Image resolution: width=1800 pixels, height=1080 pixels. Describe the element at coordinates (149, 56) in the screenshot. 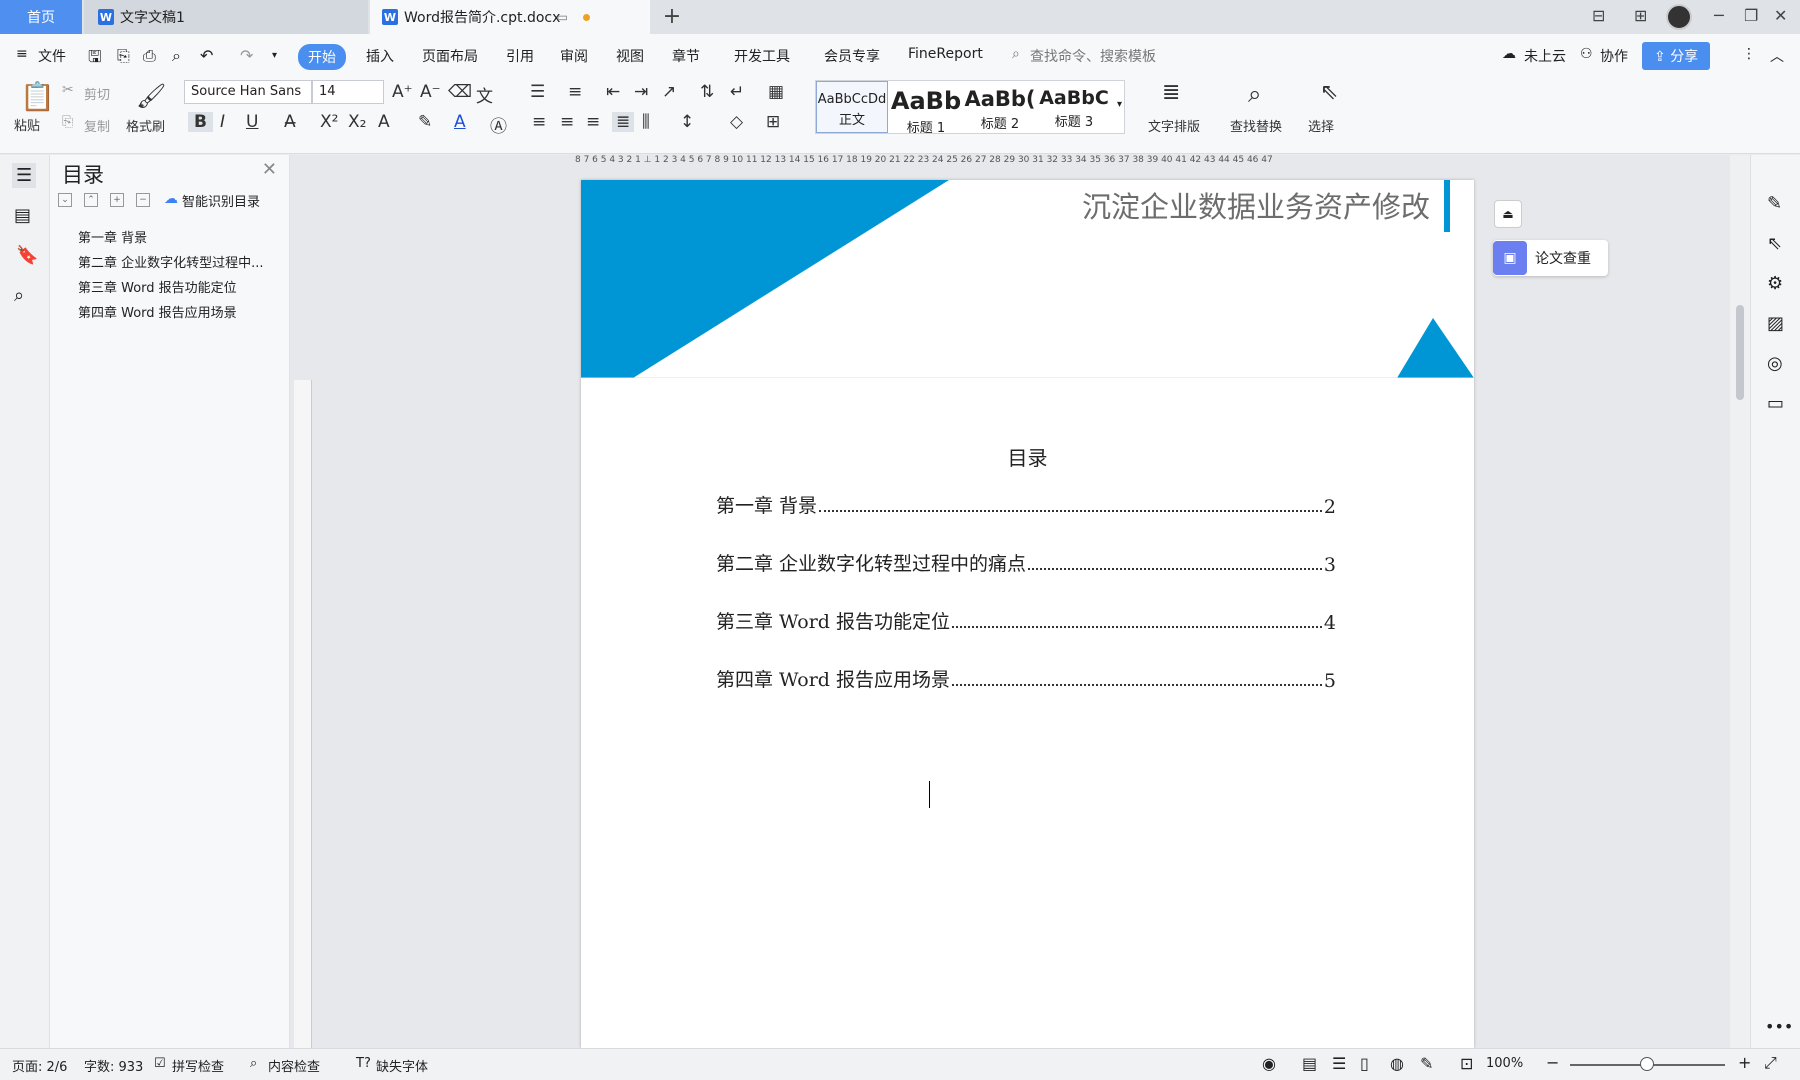

I see `print-icon: ⎙` at that location.